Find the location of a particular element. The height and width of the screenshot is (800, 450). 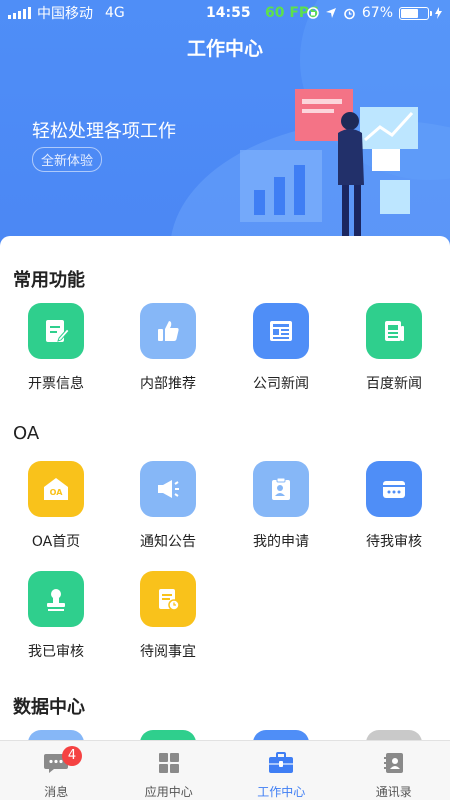

item-label: 内部推荐 is located at coordinates (168, 384).